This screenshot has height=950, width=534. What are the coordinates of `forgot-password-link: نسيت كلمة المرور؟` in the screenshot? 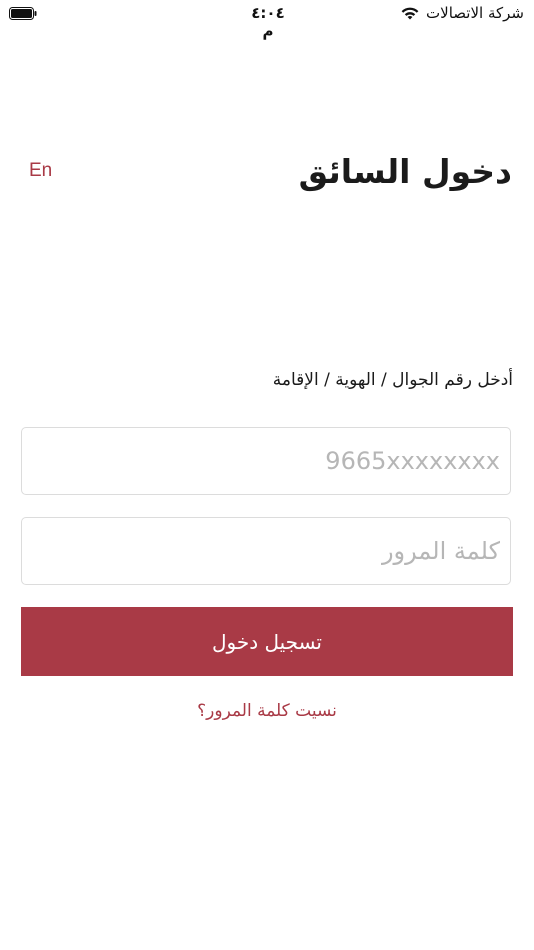 It's located at (267, 711).